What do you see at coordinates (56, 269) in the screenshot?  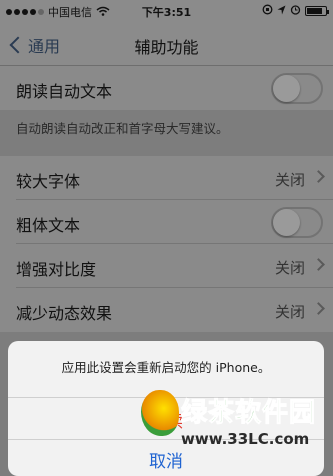 I see `row-label: 增强对比度` at bounding box center [56, 269].